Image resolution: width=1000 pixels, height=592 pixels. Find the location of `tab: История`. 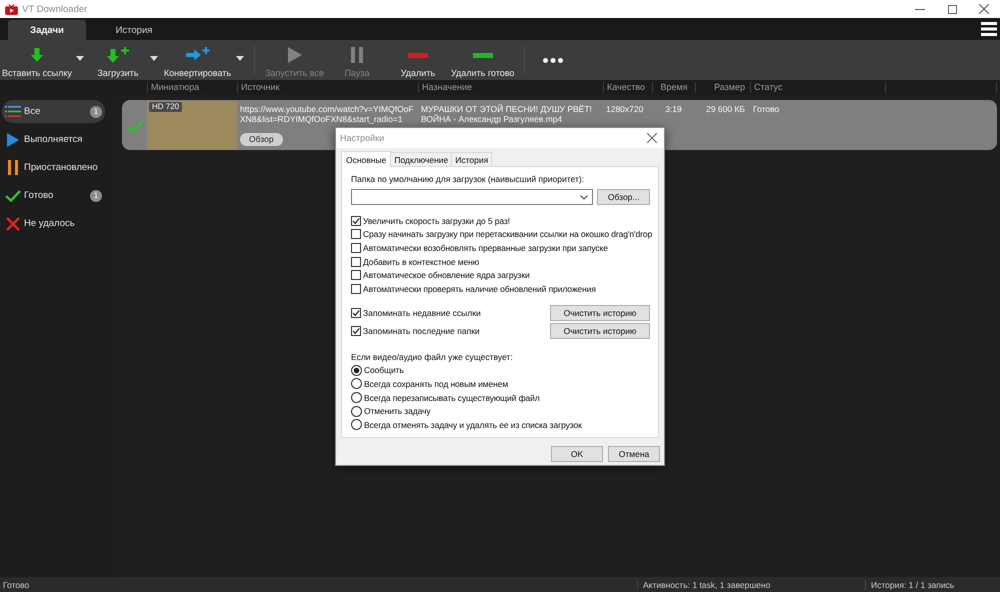

tab: История is located at coordinates (134, 30).